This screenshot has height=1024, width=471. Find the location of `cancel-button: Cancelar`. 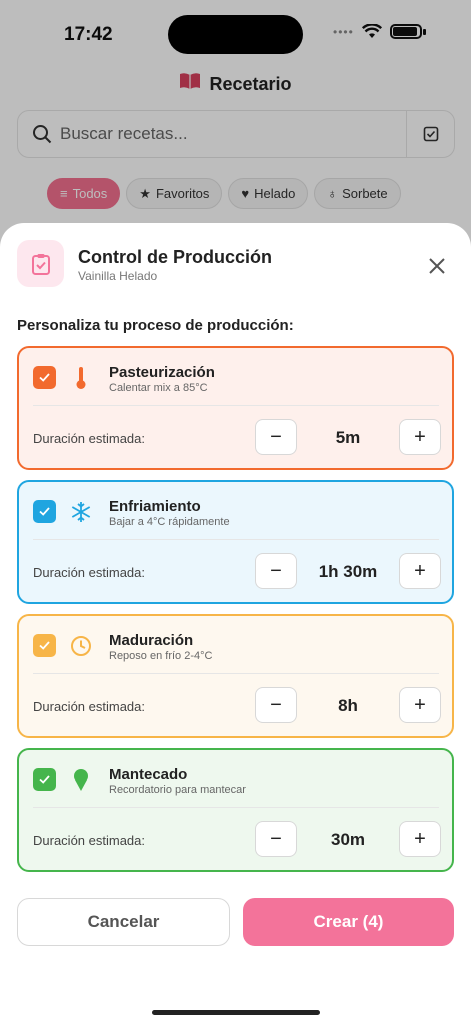

cancel-button: Cancelar is located at coordinates (123, 922).